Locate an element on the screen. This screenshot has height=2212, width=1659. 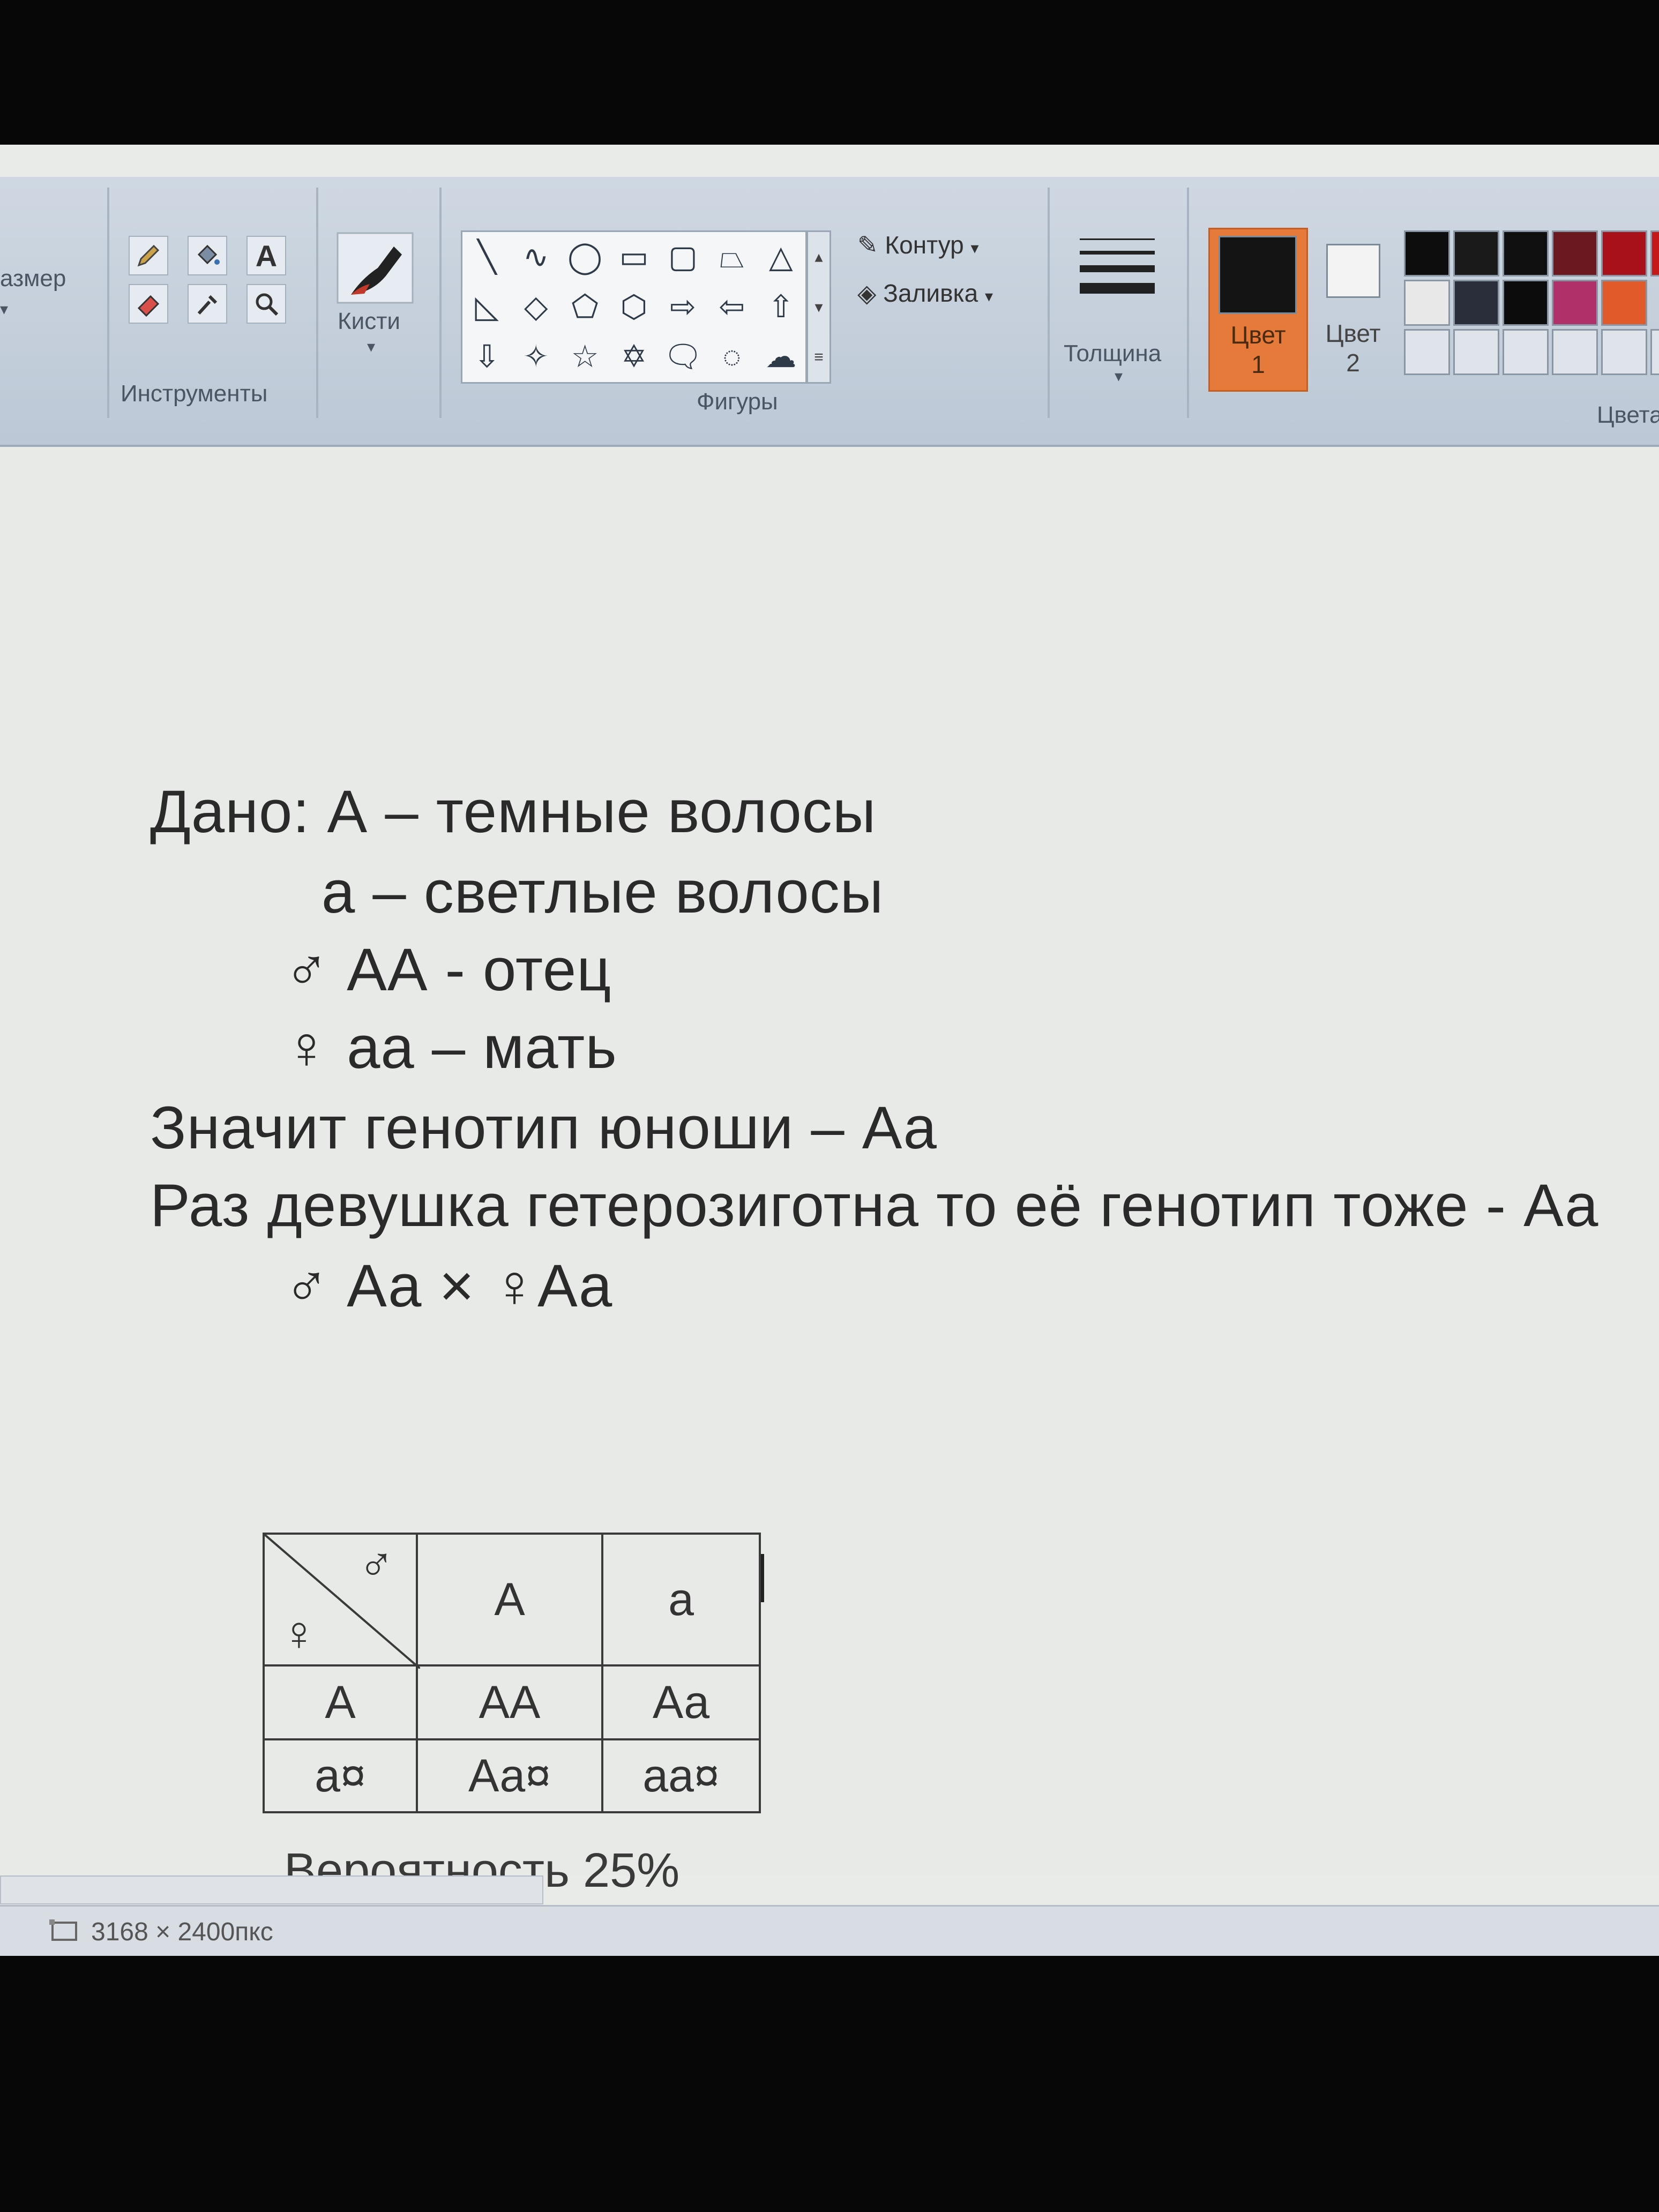
thickness-lines-icon is located at coordinates (1117, 266).